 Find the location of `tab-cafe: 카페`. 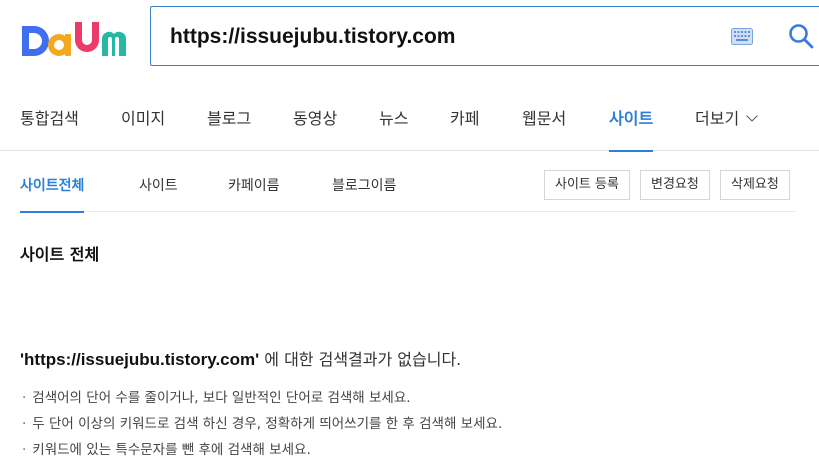

tab-cafe: 카페 is located at coordinates (464, 119).